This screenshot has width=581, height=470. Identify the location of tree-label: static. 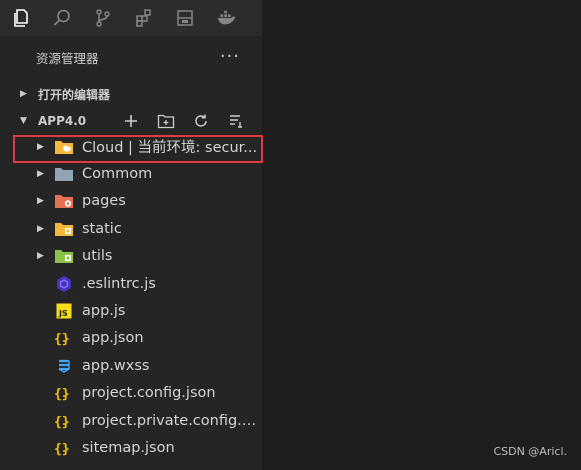
(102, 228).